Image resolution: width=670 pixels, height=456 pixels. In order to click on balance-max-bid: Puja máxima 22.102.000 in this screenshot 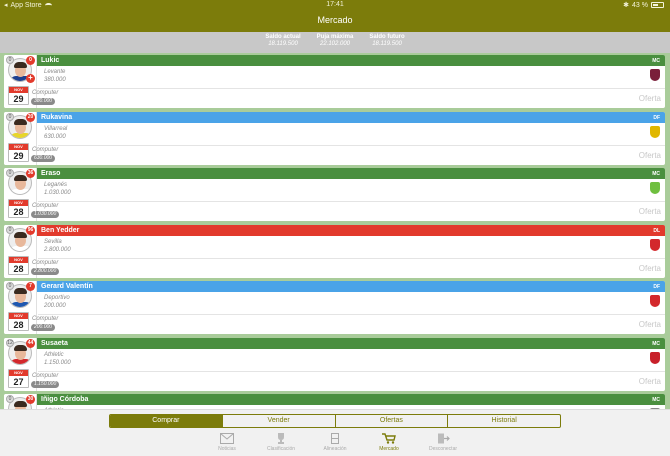, I will do `click(335, 42)`.